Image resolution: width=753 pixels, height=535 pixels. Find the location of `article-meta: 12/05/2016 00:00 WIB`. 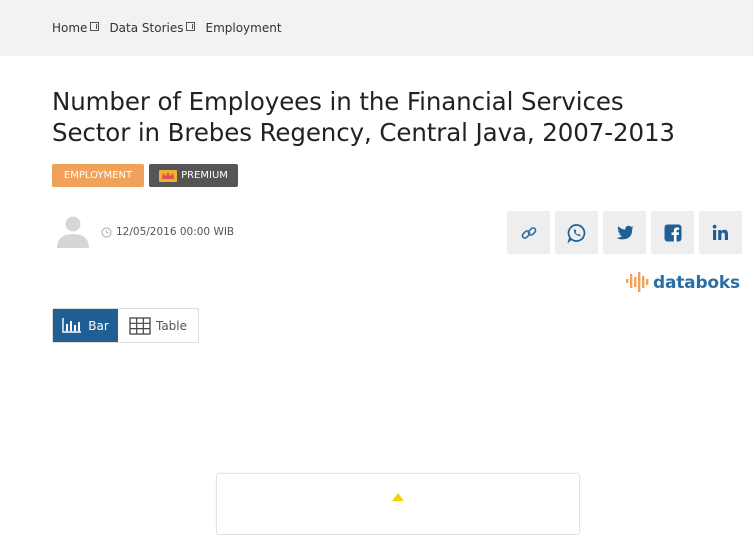

article-meta: 12/05/2016 00:00 WIB is located at coordinates (167, 232).